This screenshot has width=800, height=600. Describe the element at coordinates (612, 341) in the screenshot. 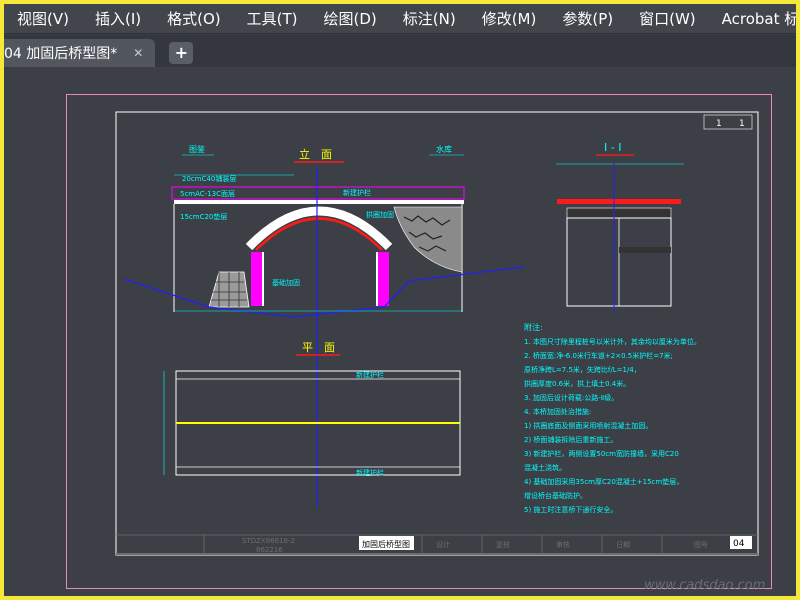

I see `note-line: 1. 本图尺寸除里程桩号以米计外，其余均以厘米为单位。` at that location.